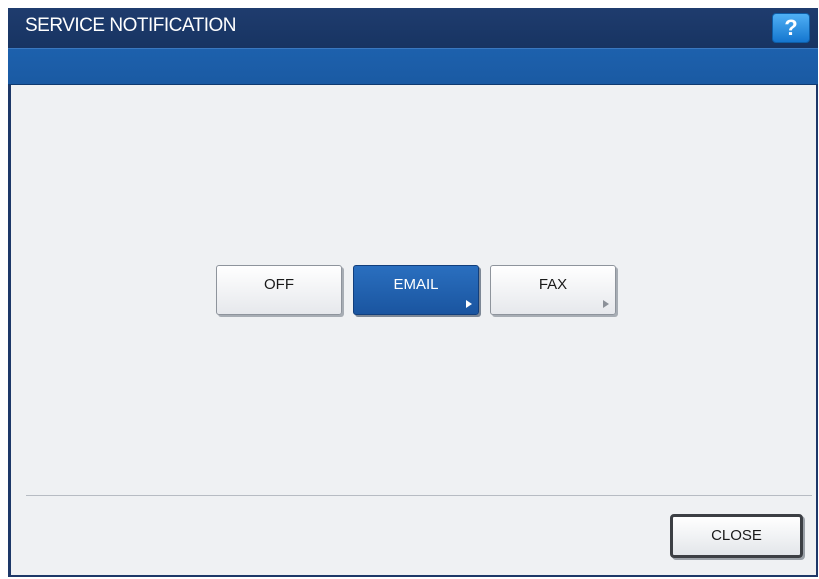 The width and height of the screenshot is (819, 579). I want to click on help-button: ?, so click(791, 28).